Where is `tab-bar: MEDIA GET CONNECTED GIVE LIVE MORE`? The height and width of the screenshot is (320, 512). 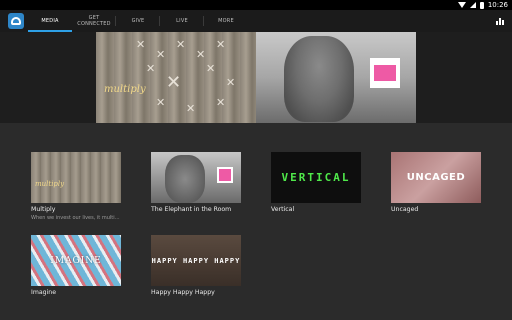
tab-bar: MEDIA GET CONNECTED GIVE LIVE MORE is located at coordinates (138, 21).